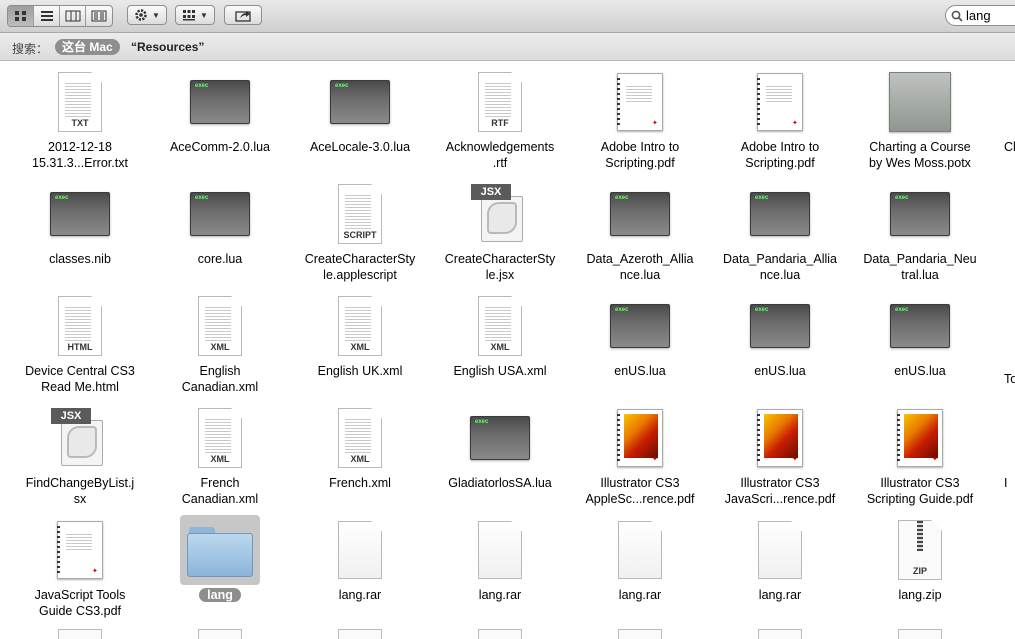 The image size is (1015, 639). Describe the element at coordinates (243, 15) in the screenshot. I see `share-button` at that location.